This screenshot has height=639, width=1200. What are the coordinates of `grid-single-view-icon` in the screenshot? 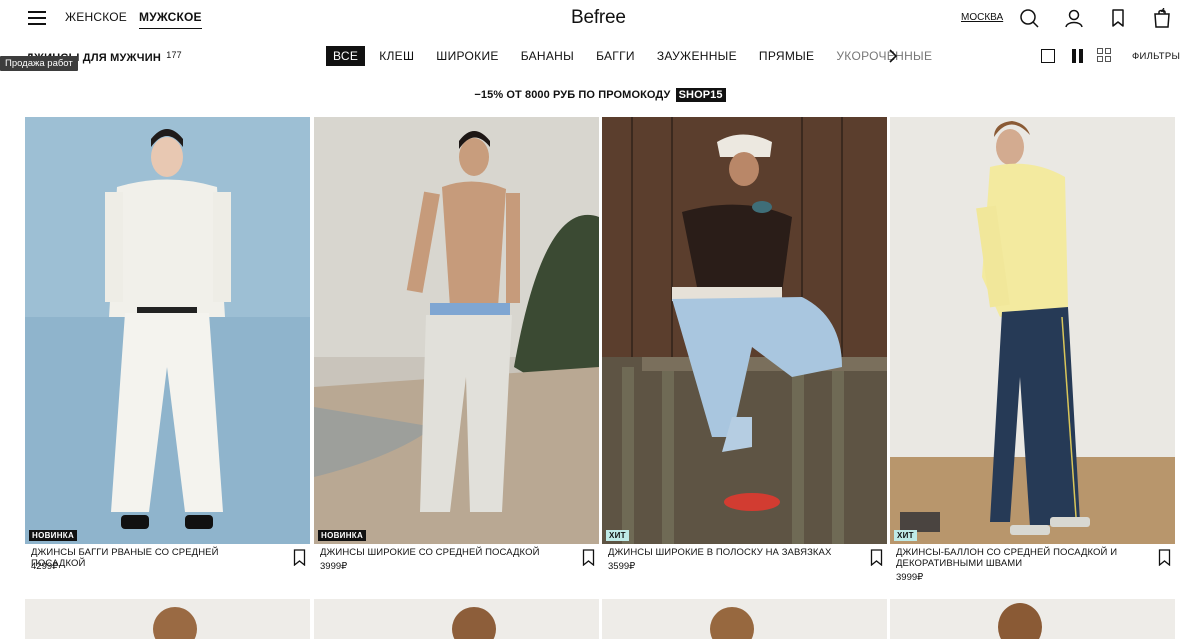 It's located at (1048, 56).